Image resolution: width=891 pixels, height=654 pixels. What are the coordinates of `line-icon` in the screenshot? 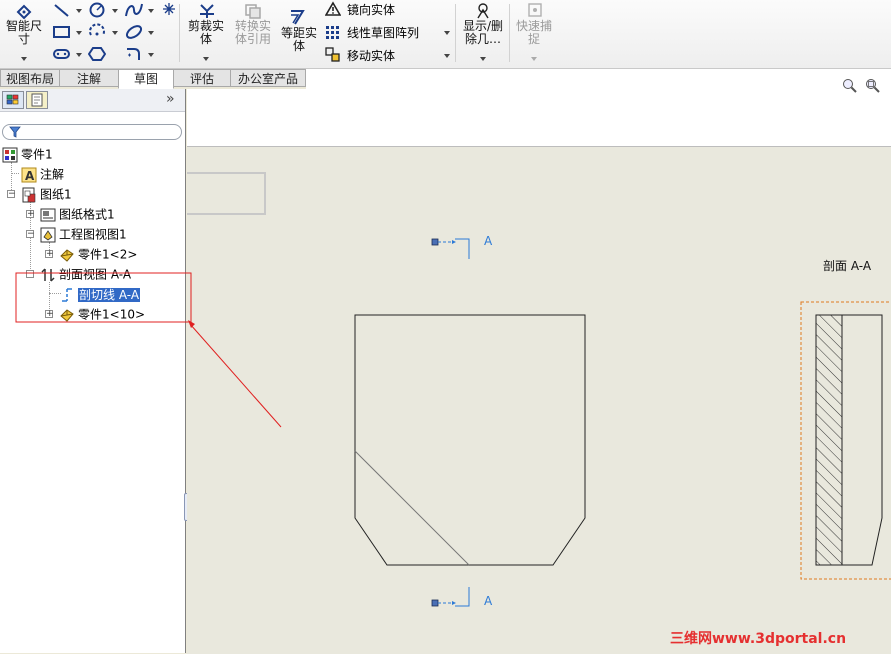 It's located at (62, 11).